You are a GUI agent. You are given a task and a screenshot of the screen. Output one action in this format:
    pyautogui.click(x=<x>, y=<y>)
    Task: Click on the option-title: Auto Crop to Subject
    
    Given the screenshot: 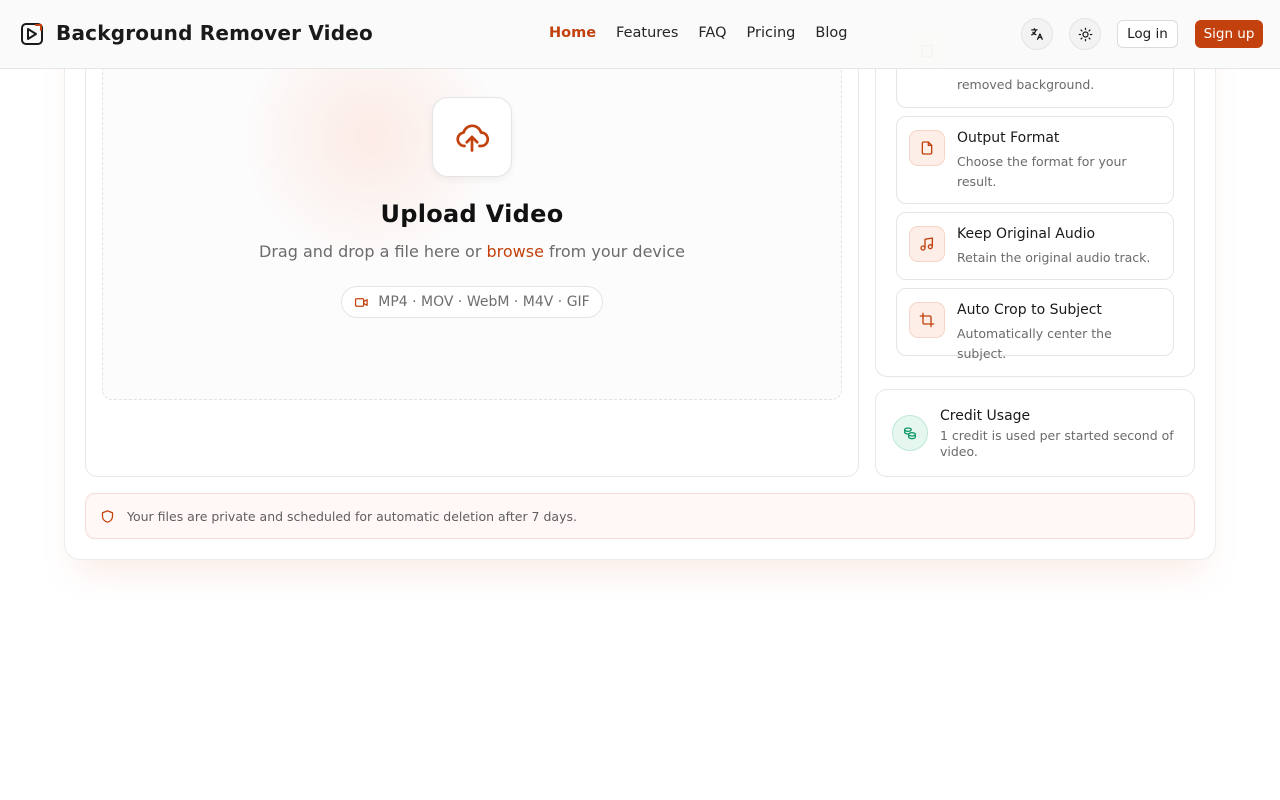 What is the action you would take?
    pyautogui.click(x=1029, y=310)
    